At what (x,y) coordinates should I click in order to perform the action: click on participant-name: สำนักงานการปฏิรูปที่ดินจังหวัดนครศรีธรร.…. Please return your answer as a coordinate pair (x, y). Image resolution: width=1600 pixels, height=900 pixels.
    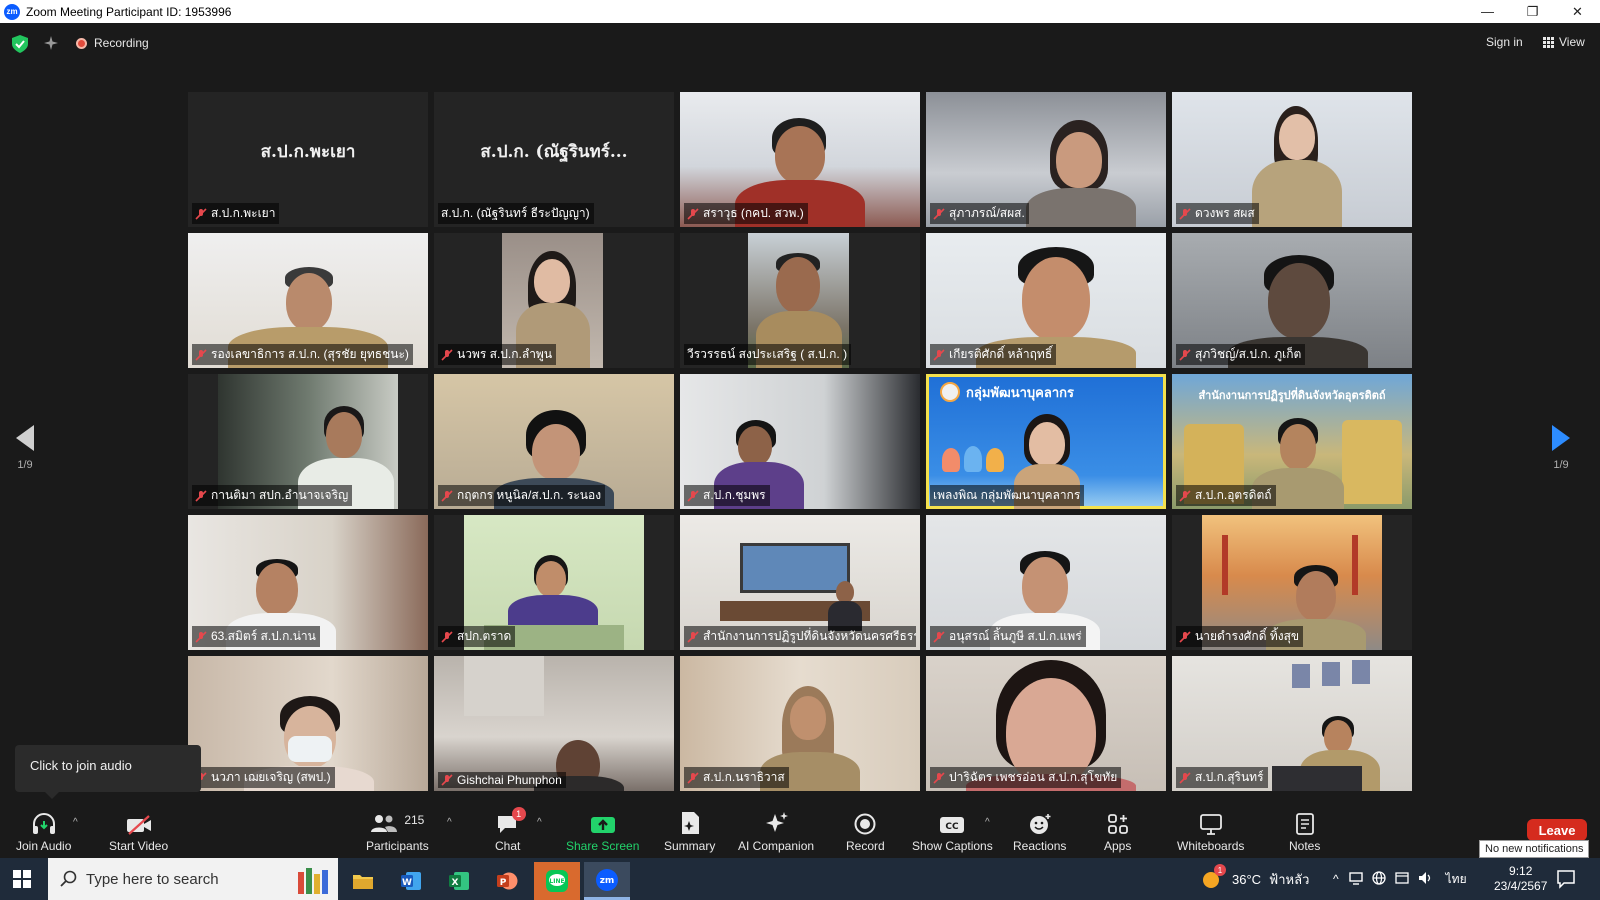
    Looking at the image, I should click on (809, 636).